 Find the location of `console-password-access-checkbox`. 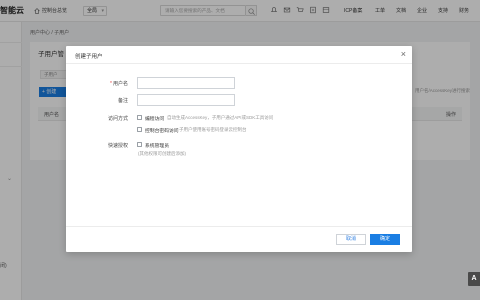

console-password-access-checkbox is located at coordinates (139, 129).